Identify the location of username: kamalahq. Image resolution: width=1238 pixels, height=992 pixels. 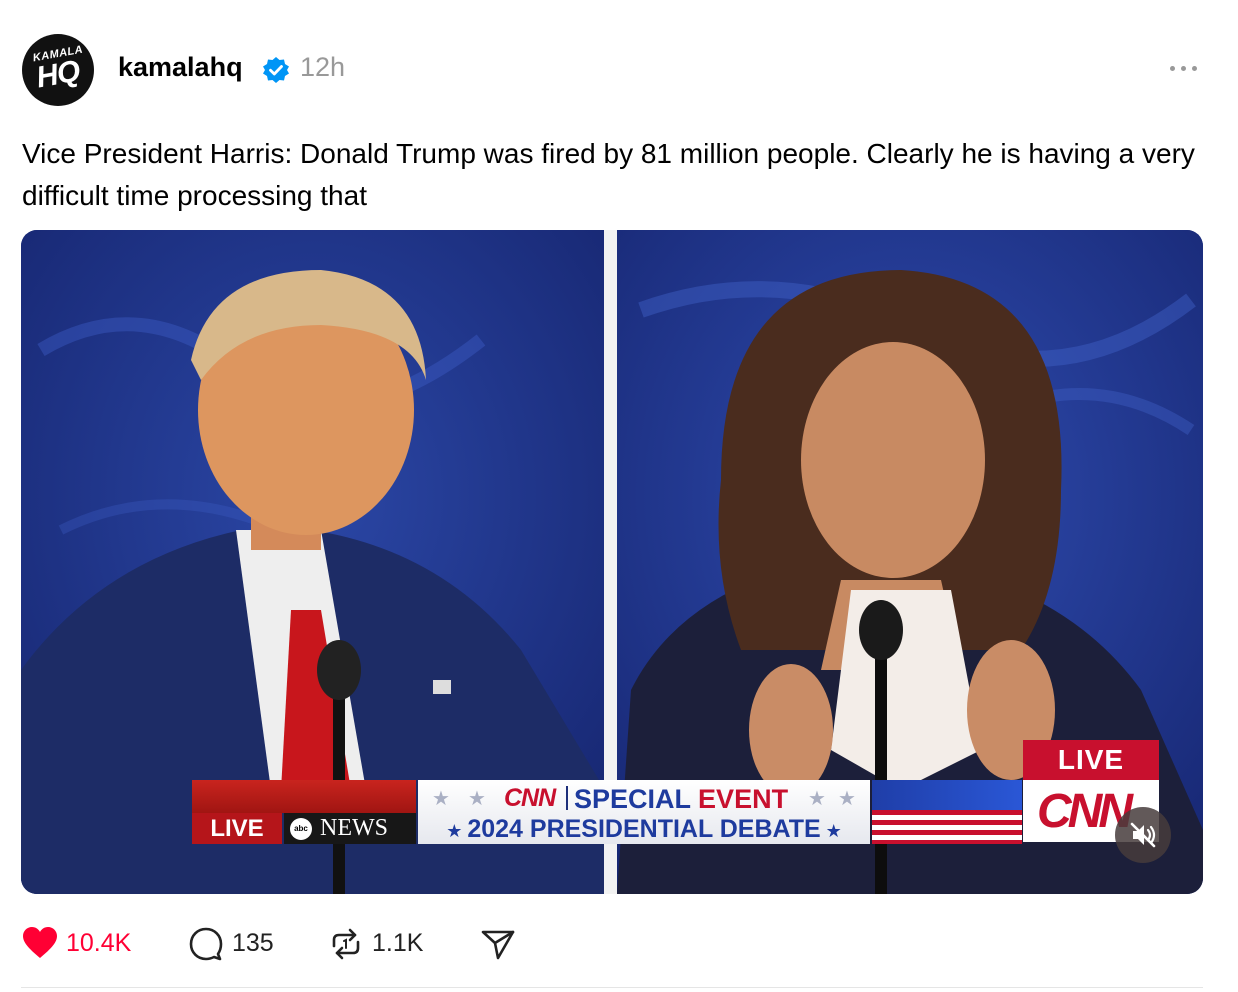
(180, 67).